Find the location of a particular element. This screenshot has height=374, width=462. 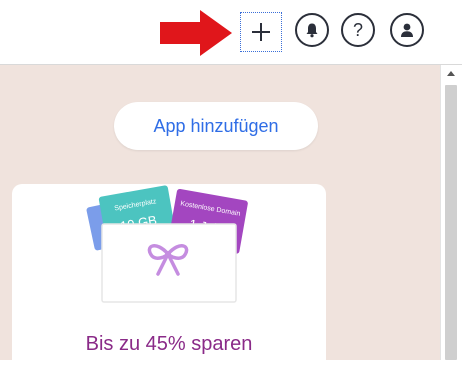

bell-icon is located at coordinates (312, 30).